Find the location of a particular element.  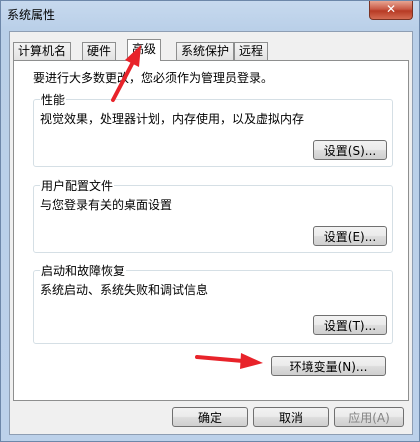

startup-recovery-desc: 系统启动、系统失败和调试信息 is located at coordinates (124, 290).